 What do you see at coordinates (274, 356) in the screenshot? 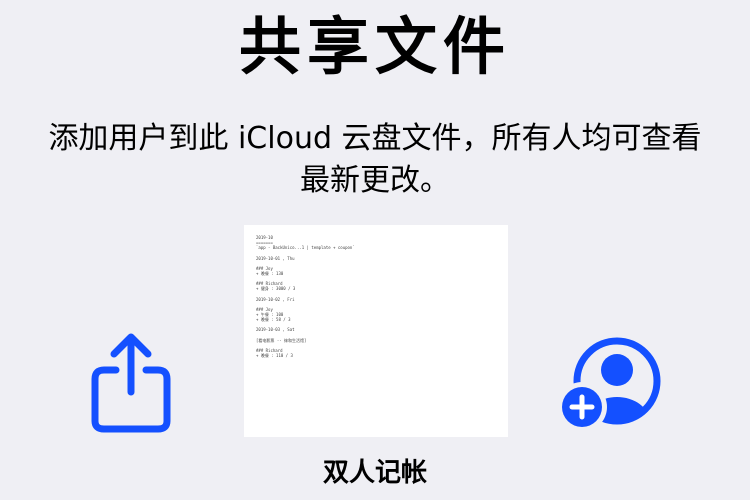
I see `preview-line: + 晚餐 : 110 / 3` at bounding box center [274, 356].